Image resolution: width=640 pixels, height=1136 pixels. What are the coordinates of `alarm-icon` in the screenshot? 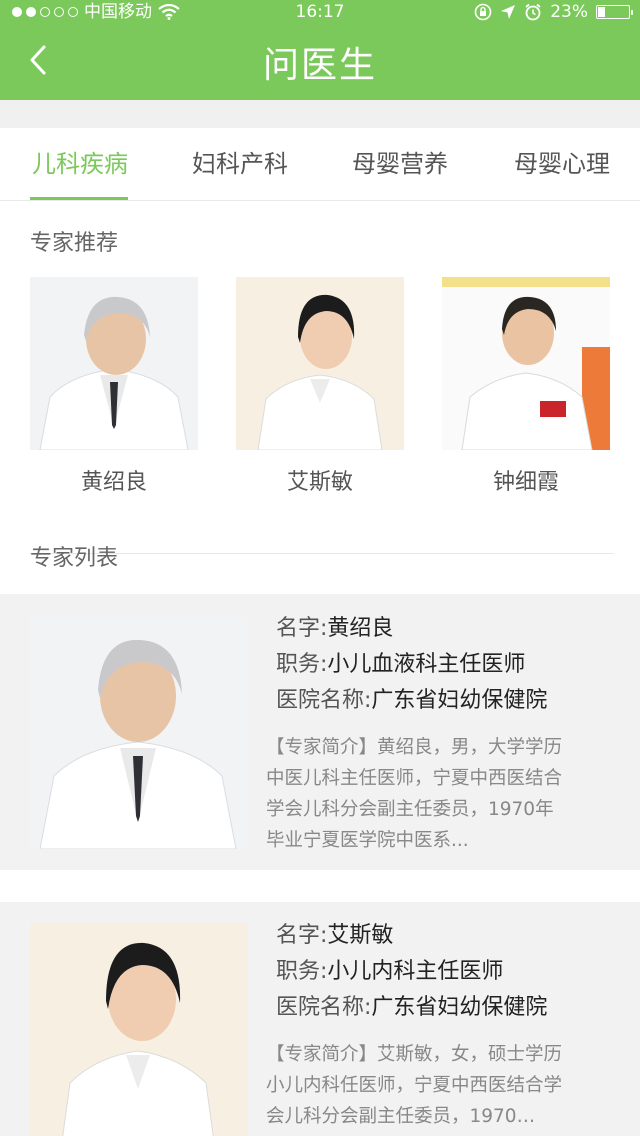 It's located at (533, 12).